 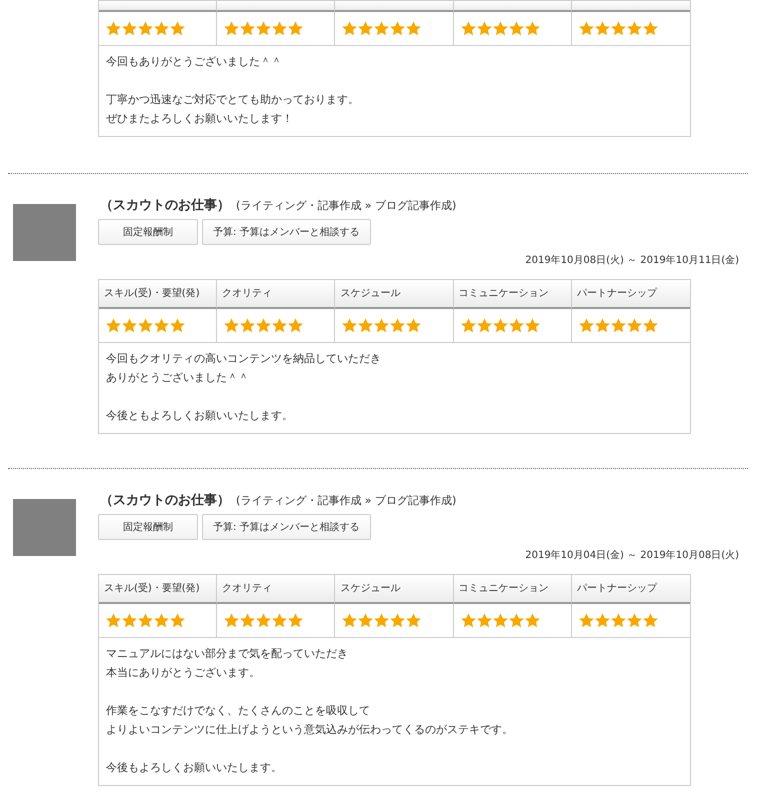 What do you see at coordinates (148, 527) in the screenshot?
I see `job-tag: 固定報酬制` at bounding box center [148, 527].